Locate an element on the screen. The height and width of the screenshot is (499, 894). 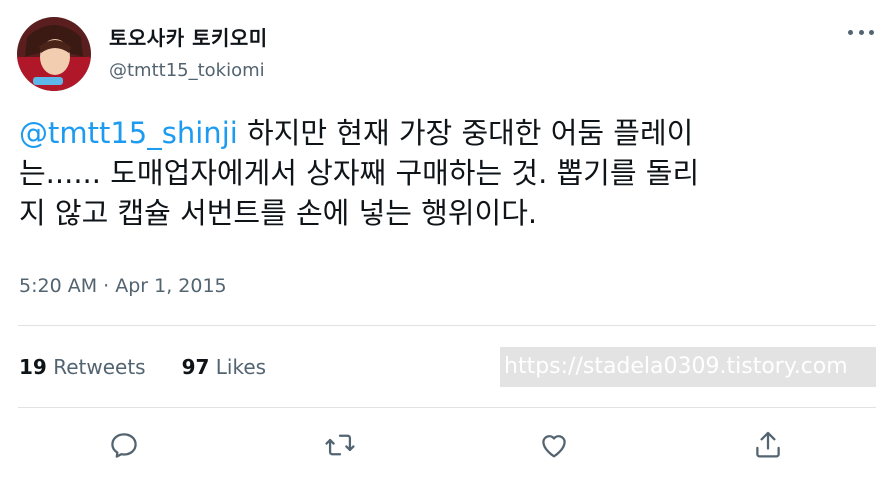
retweets-stat: 19 Retweets is located at coordinates (82, 367).